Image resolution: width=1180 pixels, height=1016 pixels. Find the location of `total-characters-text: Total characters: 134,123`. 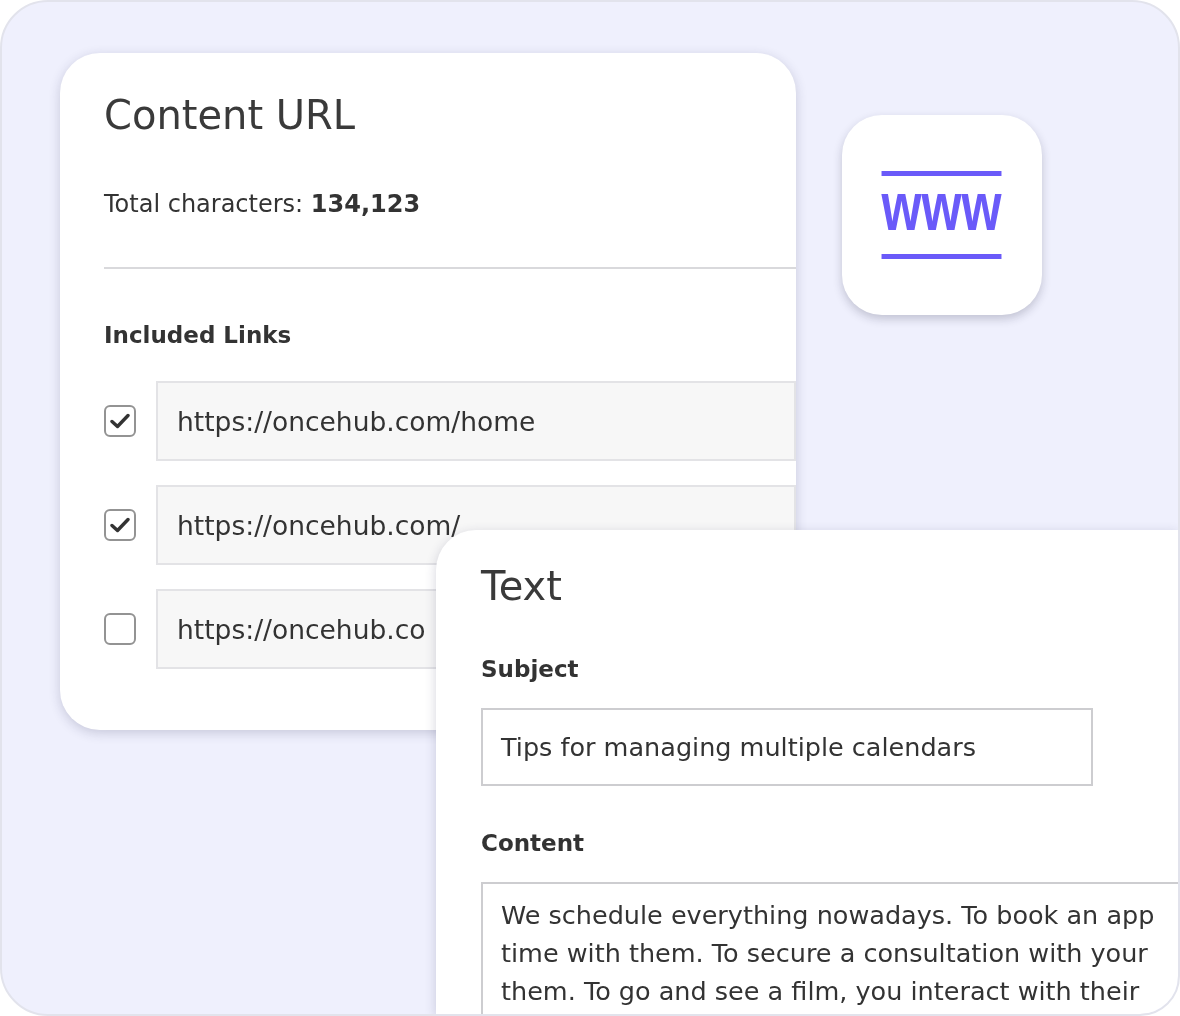

total-characters-text: Total characters: 134,123 is located at coordinates (263, 204).